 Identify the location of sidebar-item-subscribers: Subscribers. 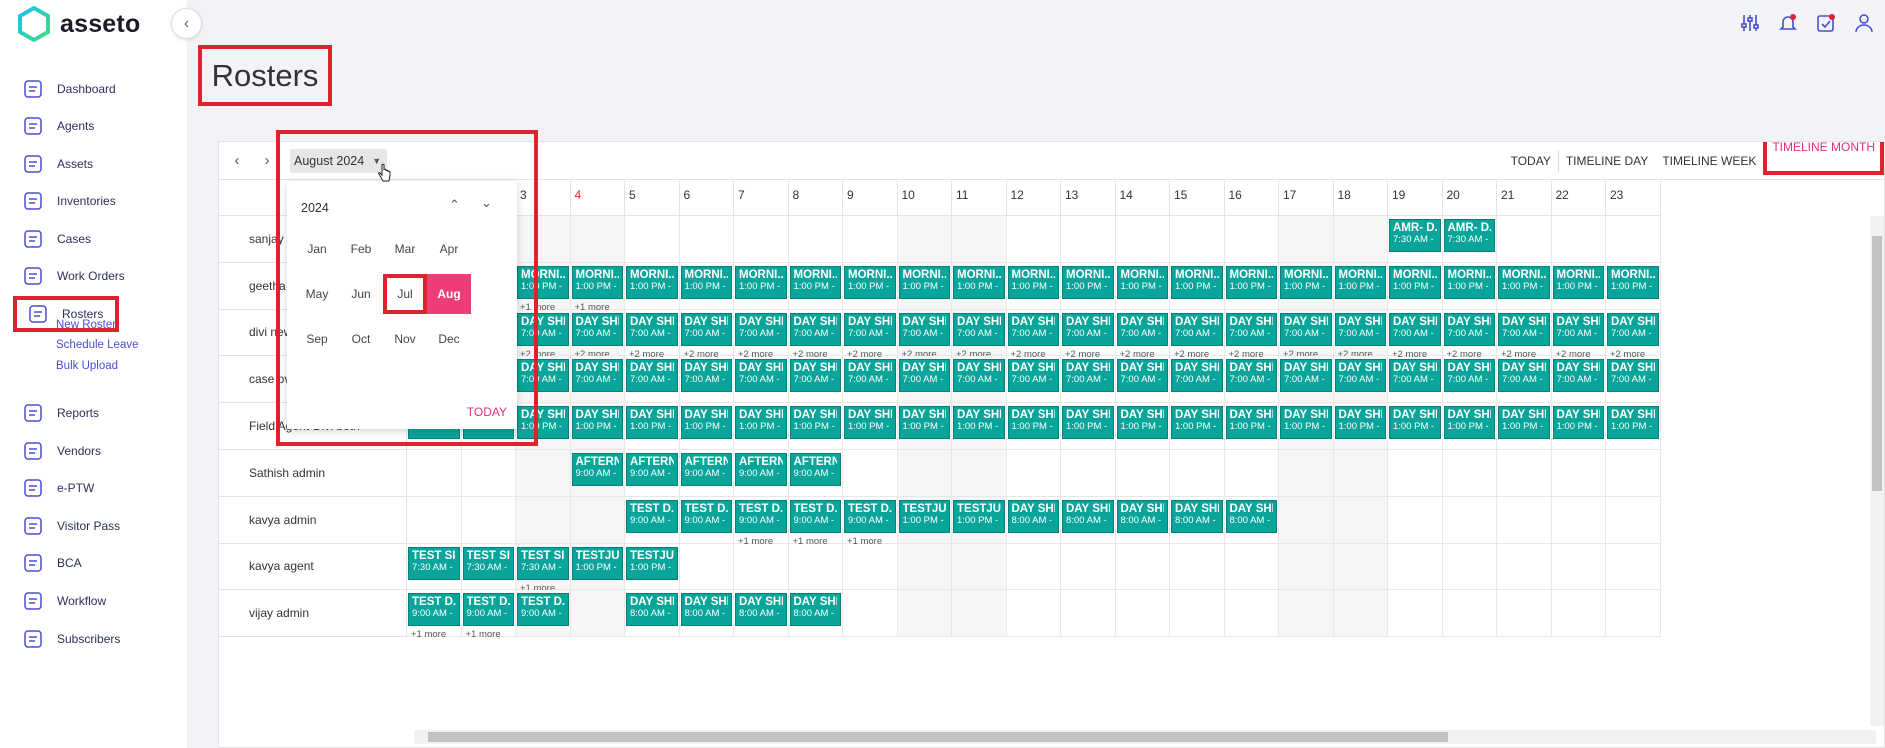
(71, 639).